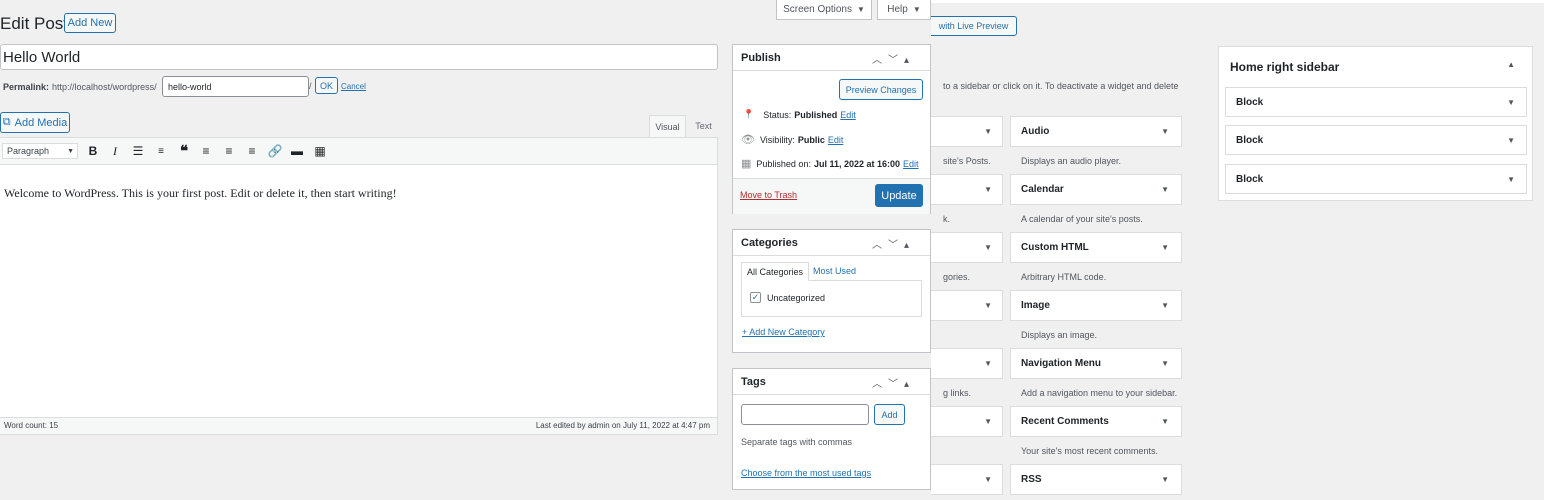 Image resolution: width=1544 pixels, height=500 pixels. Describe the element at coordinates (824, 10) in the screenshot. I see `screen-options-button: Screen Options ▼` at that location.